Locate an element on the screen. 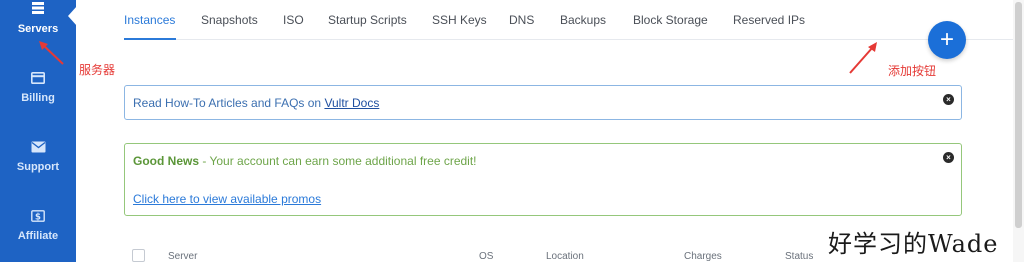  annotation-arrow-servers is located at coordinates (51, 53).